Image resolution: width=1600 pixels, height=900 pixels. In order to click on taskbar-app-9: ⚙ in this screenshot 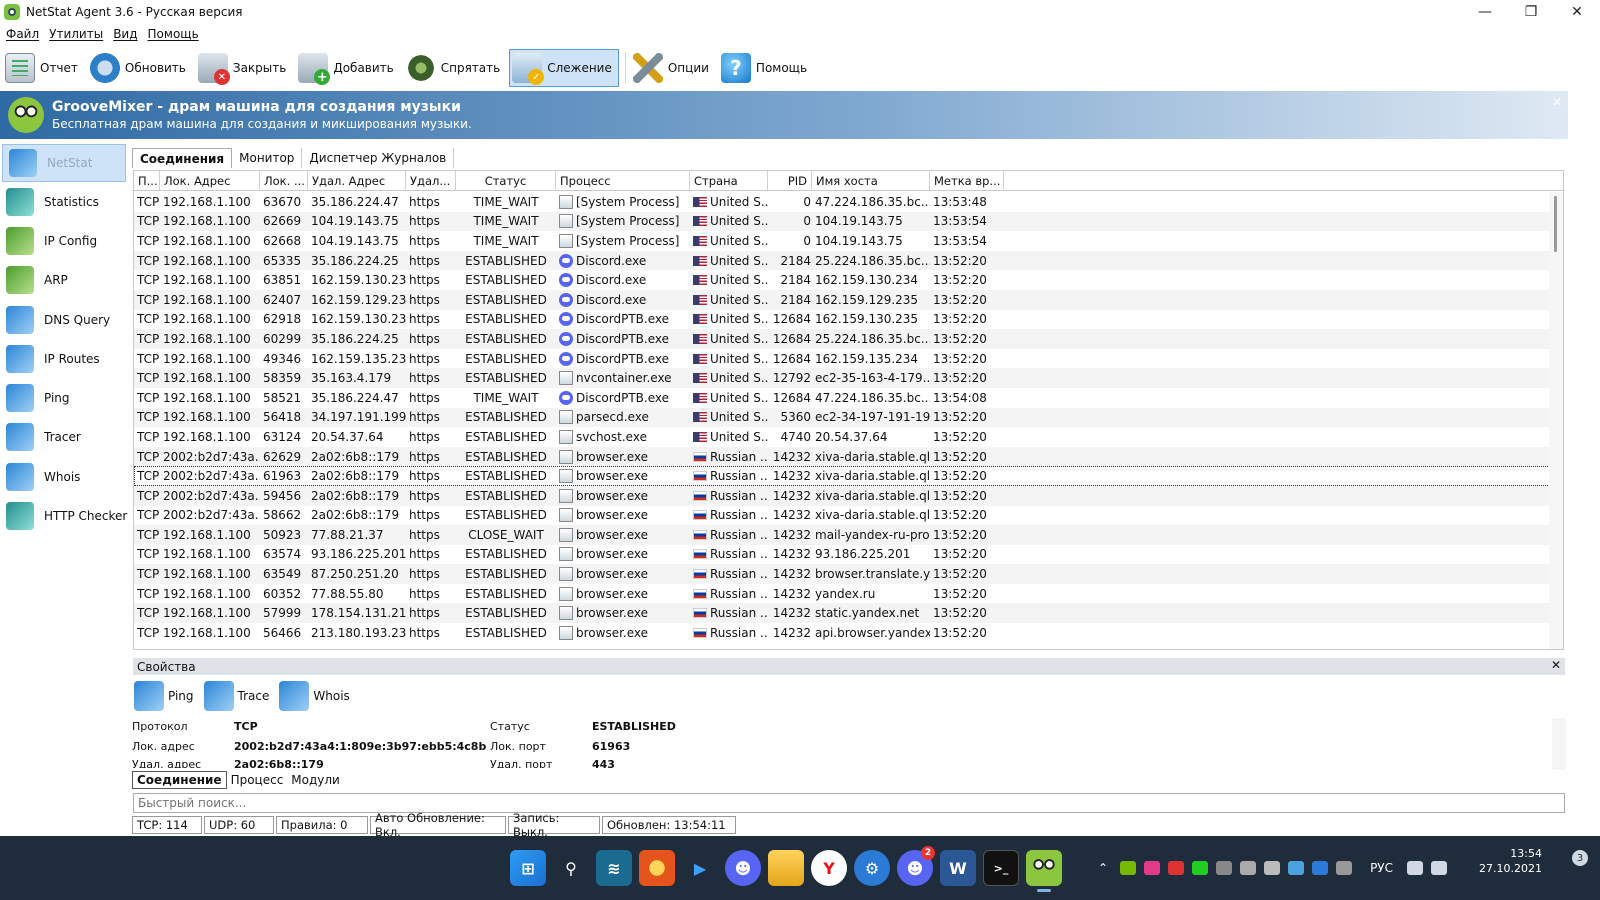, I will do `click(872, 868)`.